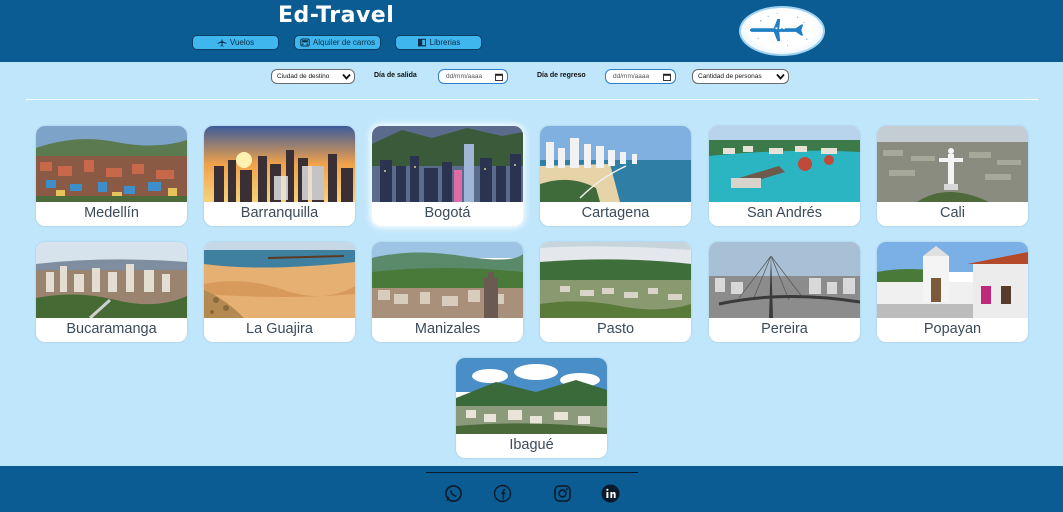 Image resolution: width=1063 pixels, height=512 pixels. What do you see at coordinates (279, 213) in the screenshot?
I see `city-name: Barranquilla` at bounding box center [279, 213].